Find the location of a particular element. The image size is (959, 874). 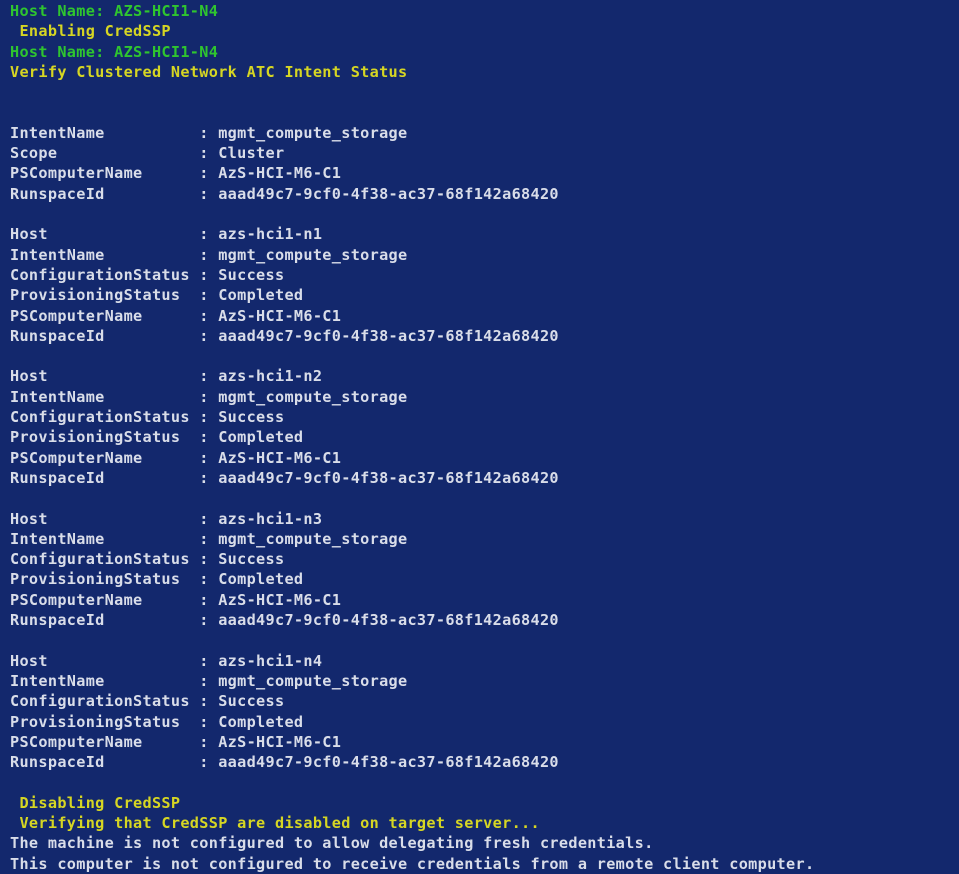

host-property-host: Host : azs-hci1-n2 is located at coordinates (166, 376).